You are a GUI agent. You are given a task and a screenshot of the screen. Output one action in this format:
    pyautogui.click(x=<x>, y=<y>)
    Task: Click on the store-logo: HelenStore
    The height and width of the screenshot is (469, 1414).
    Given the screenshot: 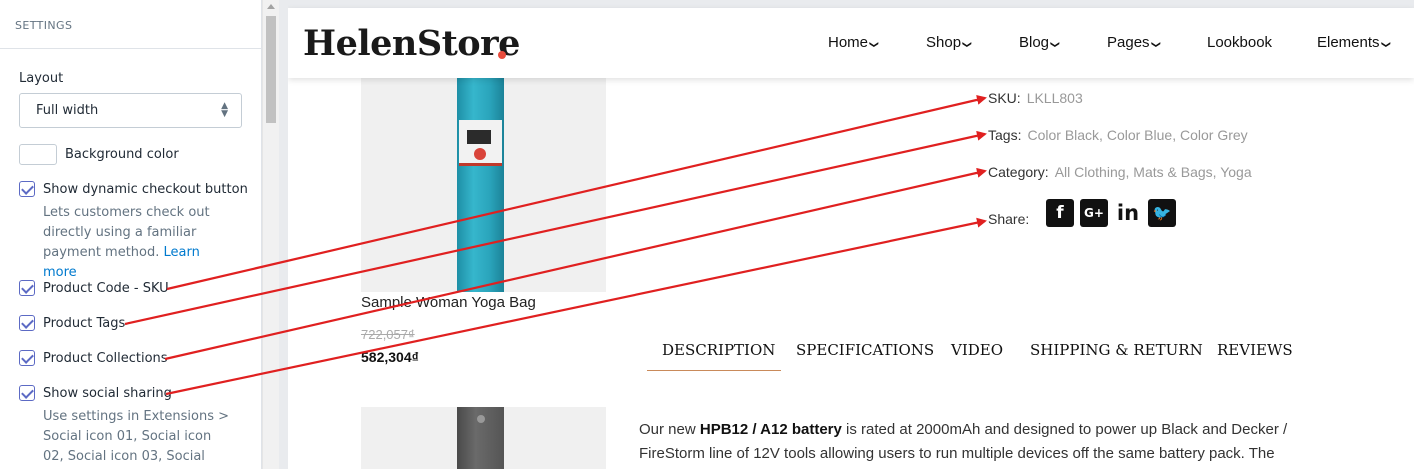 What is the action you would take?
    pyautogui.click(x=411, y=43)
    